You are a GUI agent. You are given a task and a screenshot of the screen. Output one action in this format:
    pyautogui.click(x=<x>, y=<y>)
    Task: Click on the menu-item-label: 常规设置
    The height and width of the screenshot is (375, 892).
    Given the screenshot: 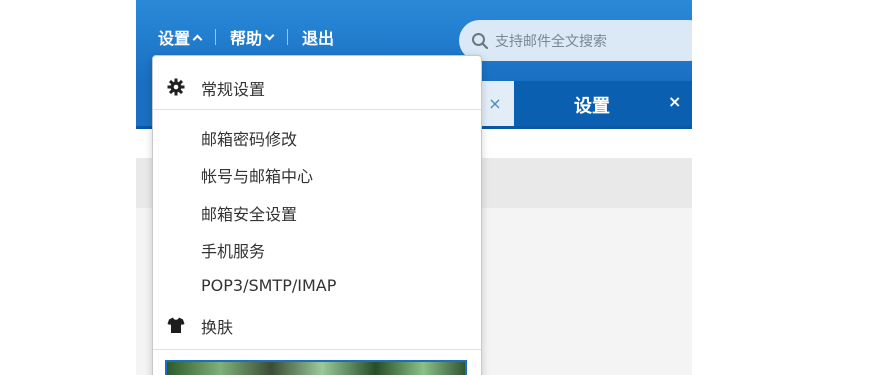 What is the action you would take?
    pyautogui.click(x=233, y=89)
    